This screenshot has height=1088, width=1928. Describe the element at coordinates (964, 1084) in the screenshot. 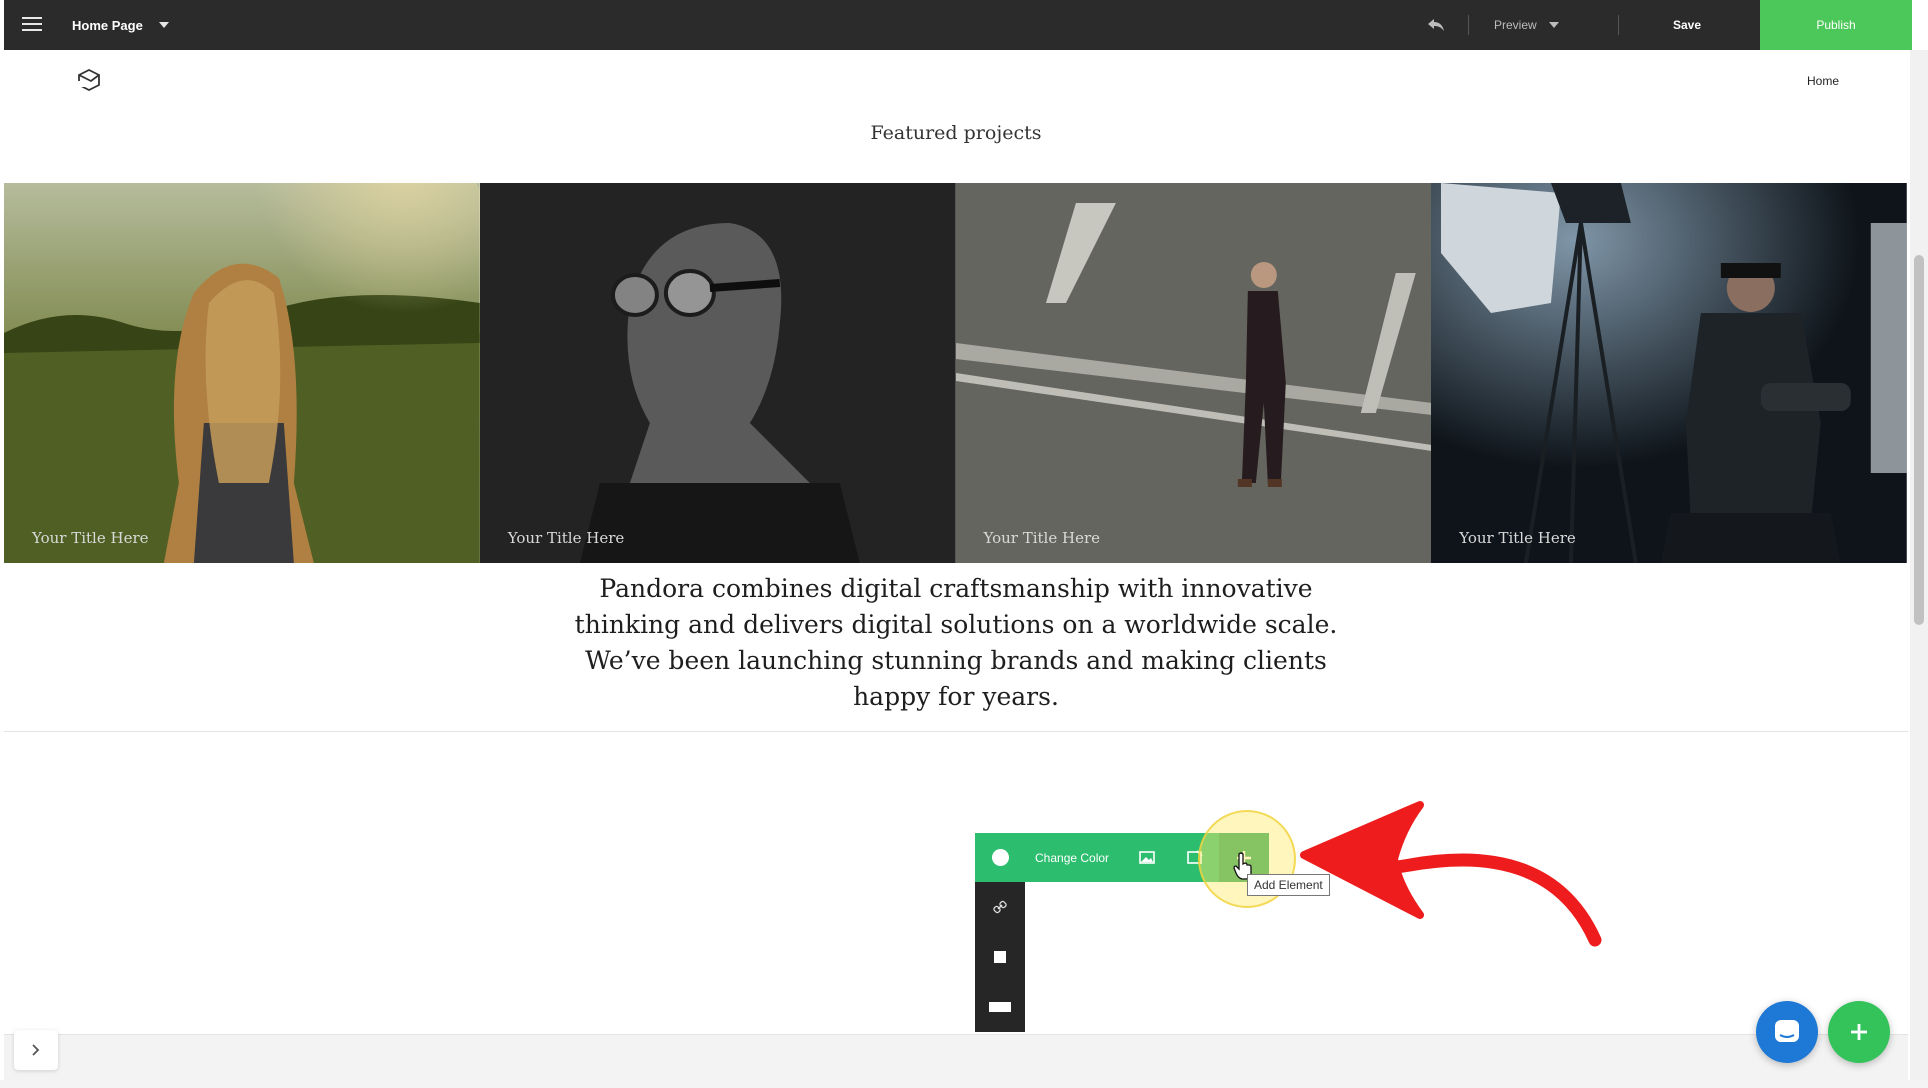

I see `window-bottom-edge` at that location.